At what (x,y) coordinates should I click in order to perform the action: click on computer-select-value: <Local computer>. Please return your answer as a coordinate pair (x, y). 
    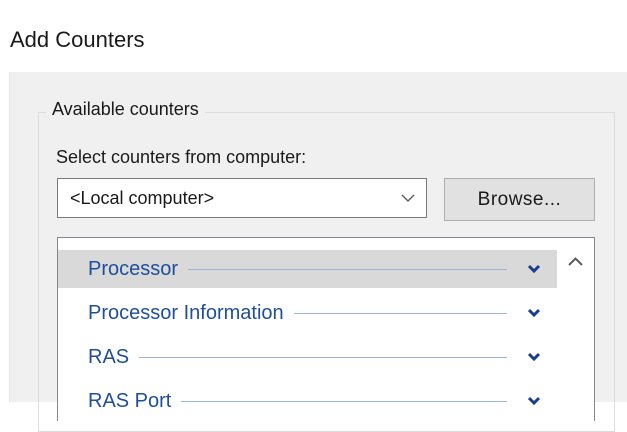
    Looking at the image, I should click on (142, 198).